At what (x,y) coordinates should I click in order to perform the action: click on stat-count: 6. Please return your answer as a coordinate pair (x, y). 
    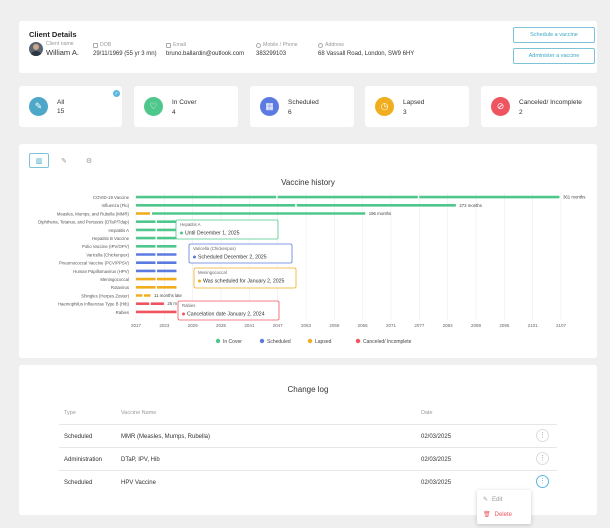
    Looking at the image, I should click on (290, 112).